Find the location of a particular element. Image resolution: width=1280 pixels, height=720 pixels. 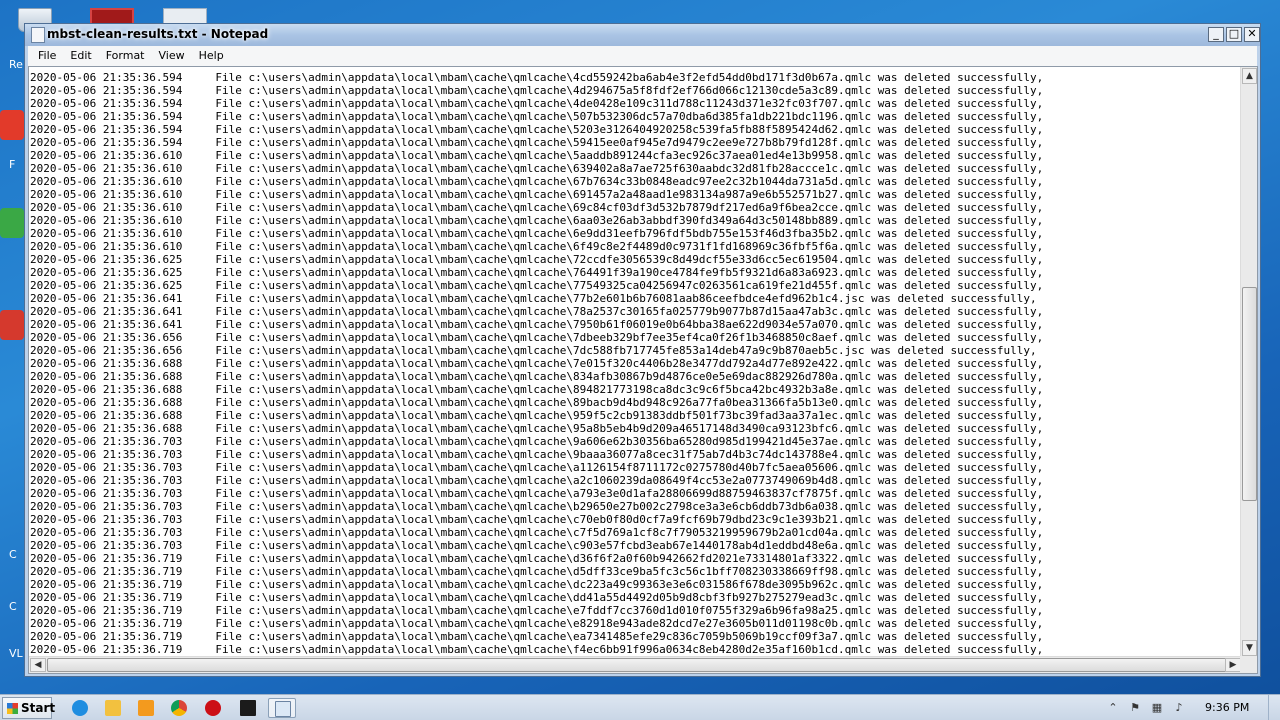

taskbar: Start ⌃ ⚑ ▦ ♪ 9:36 PM is located at coordinates (640, 707).